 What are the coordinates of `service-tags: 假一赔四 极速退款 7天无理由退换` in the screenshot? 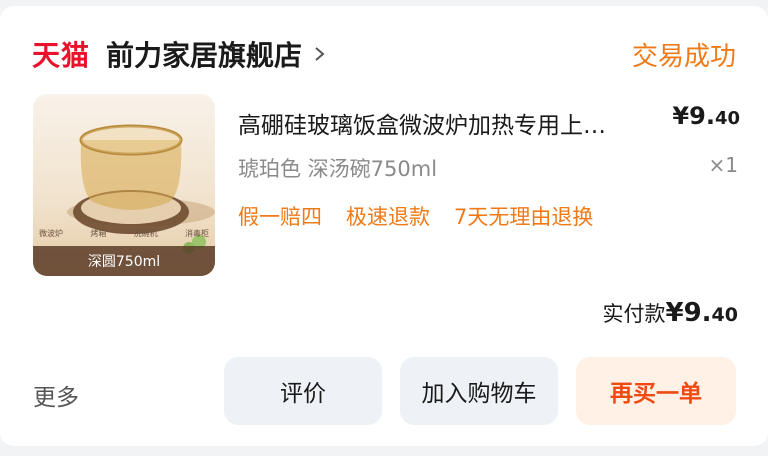 It's located at (415, 216).